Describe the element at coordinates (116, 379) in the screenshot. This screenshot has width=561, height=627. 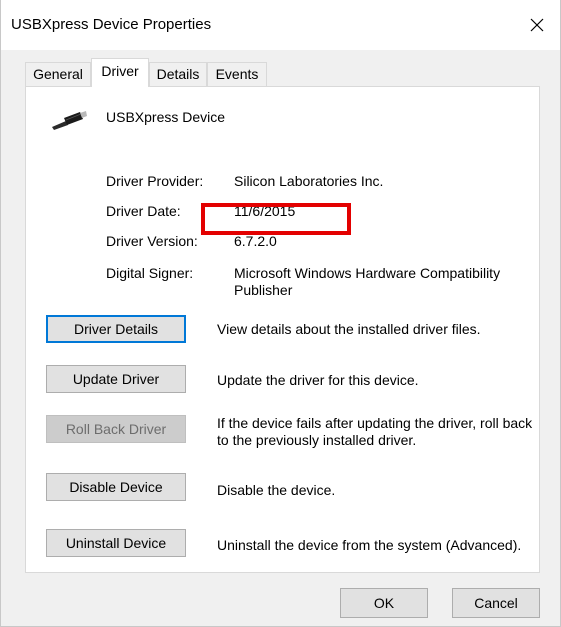
I see `update-driver-button: Update Driver` at that location.